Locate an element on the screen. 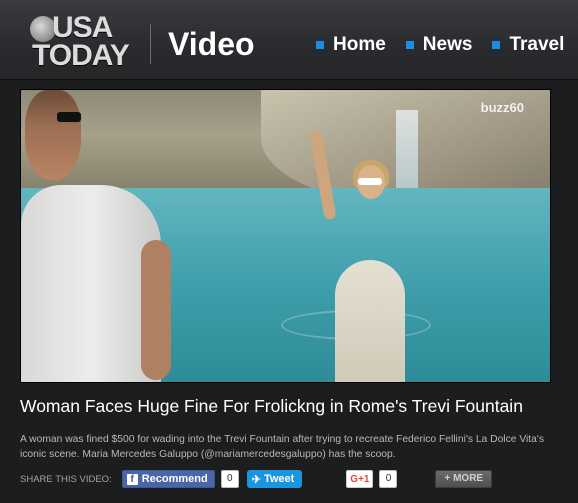 The width and height of the screenshot is (578, 503). video-frame-figure-man-head is located at coordinates (53, 135).